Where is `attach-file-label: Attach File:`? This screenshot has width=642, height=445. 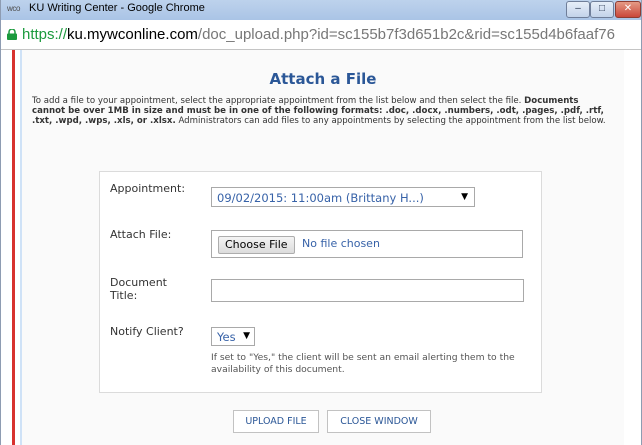
attach-file-label: Attach File: is located at coordinates (141, 234).